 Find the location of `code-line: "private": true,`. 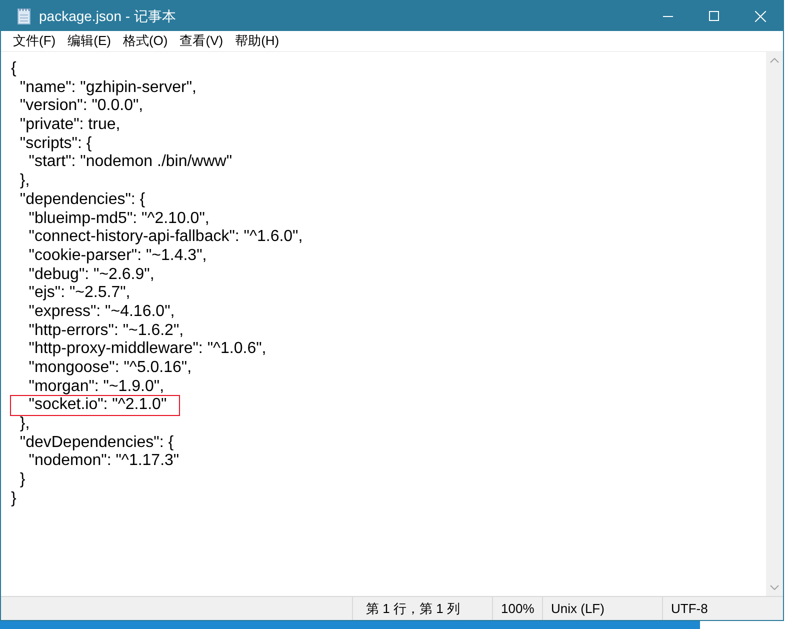

code-line: "private": true, is located at coordinates (69, 125).